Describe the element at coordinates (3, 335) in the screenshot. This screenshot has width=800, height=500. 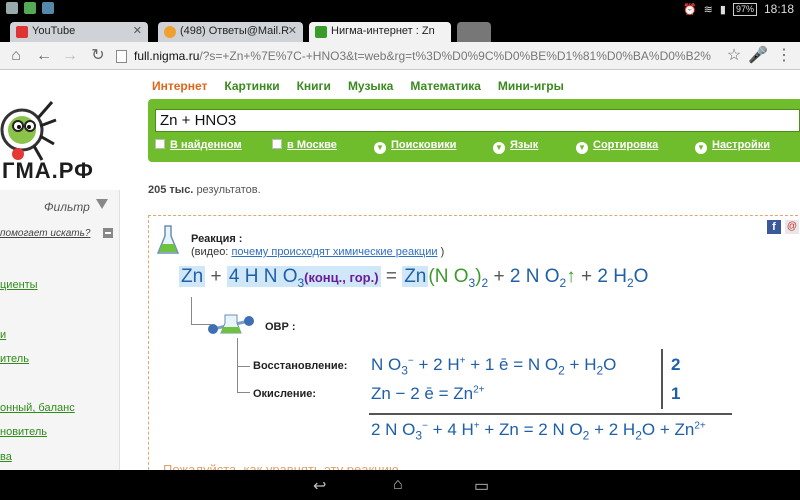
I see `sidebar-link: и` at that location.